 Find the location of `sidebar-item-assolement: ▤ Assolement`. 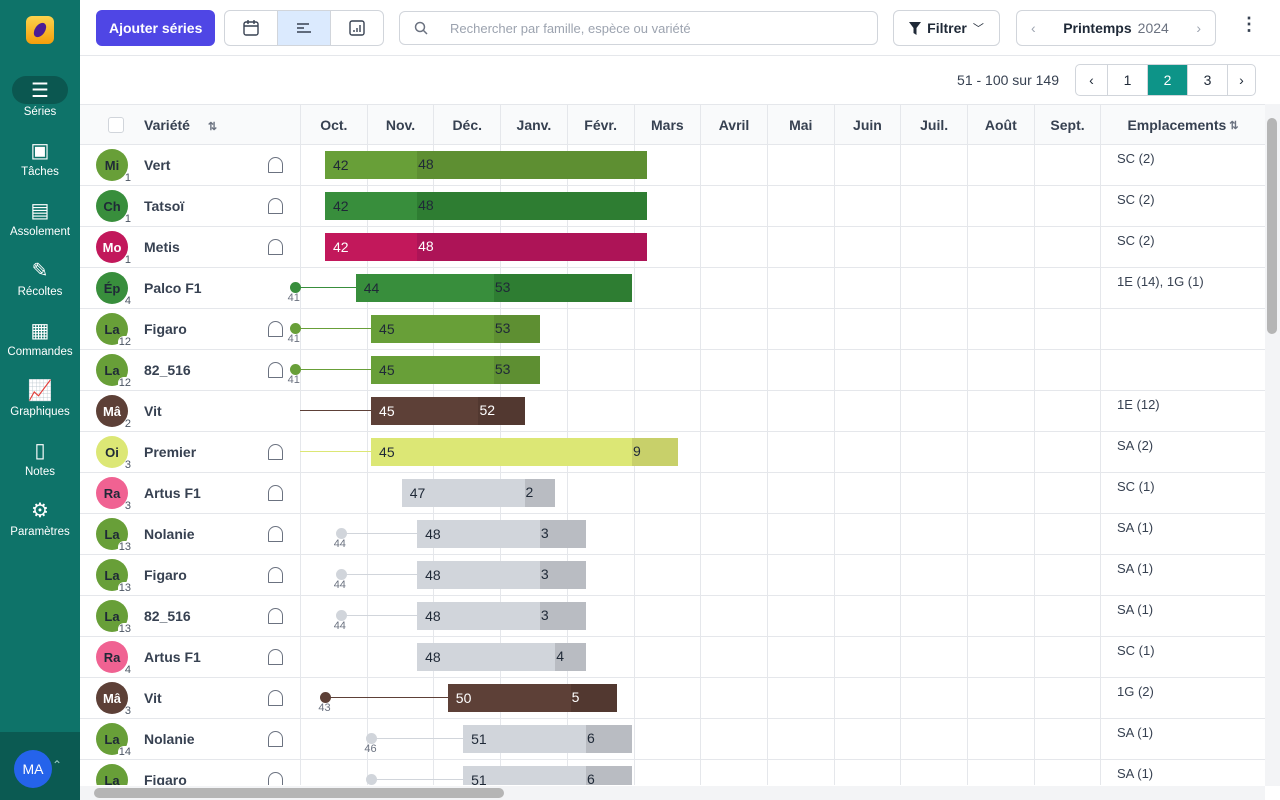

sidebar-item-assolement: ▤ Assolement is located at coordinates (40, 217).